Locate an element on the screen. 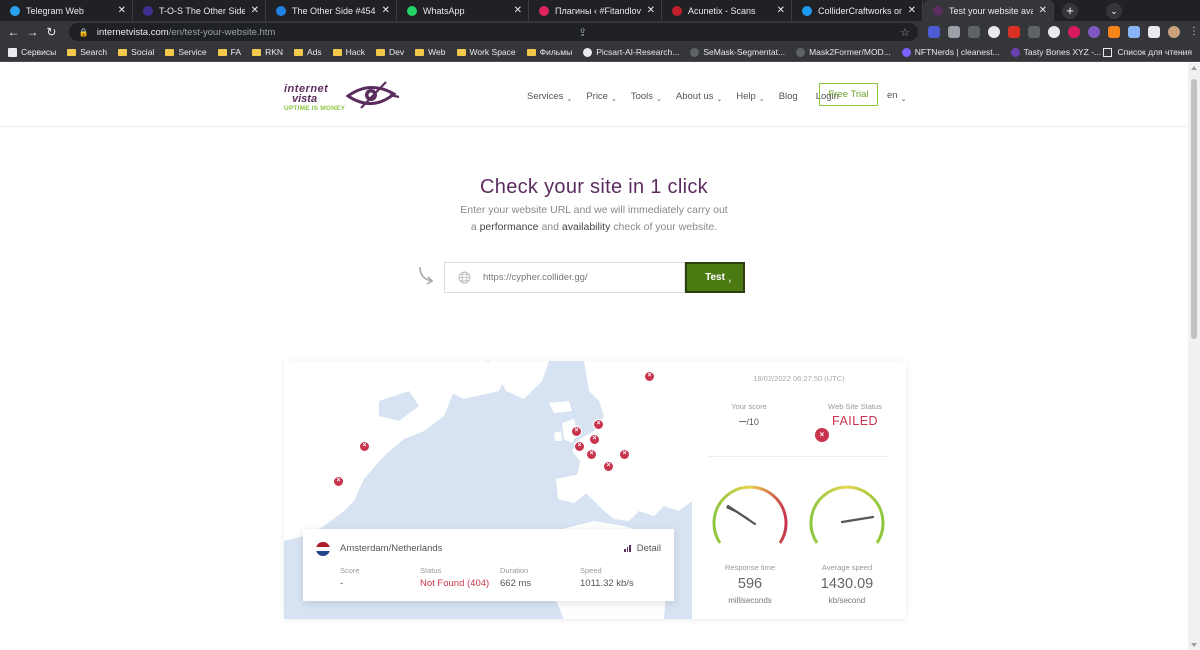  scrollbar-thumb is located at coordinates (1194, 209).